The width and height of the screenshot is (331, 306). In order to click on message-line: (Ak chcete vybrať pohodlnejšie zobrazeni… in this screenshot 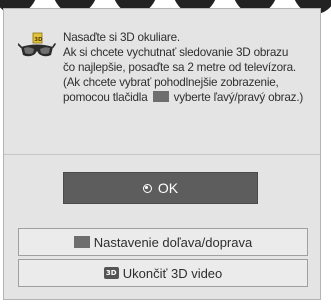, I will do `click(171, 82)`.